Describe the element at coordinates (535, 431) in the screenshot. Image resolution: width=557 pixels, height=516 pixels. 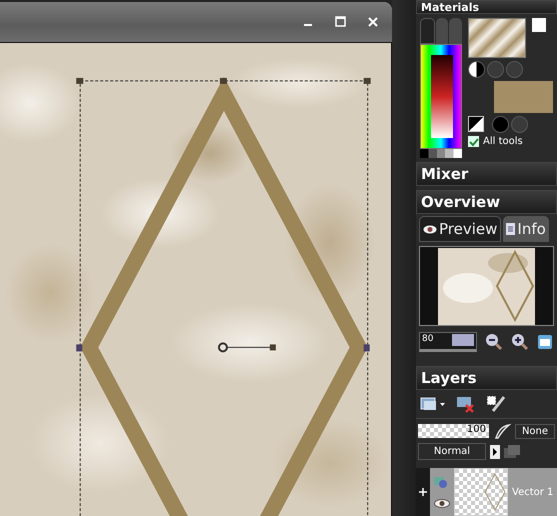
I see `link-mode-field: None` at that location.